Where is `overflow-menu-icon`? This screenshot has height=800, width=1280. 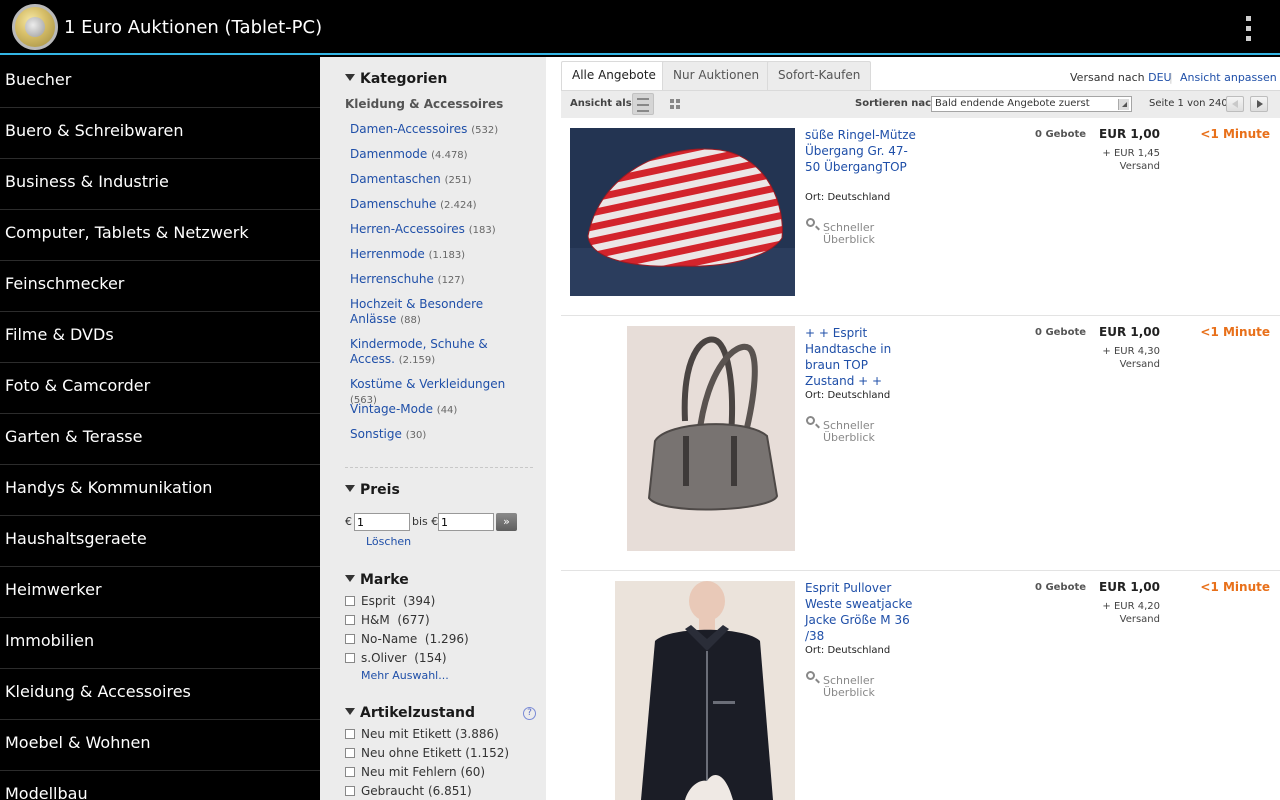
overflow-menu-icon is located at coordinates (1248, 28).